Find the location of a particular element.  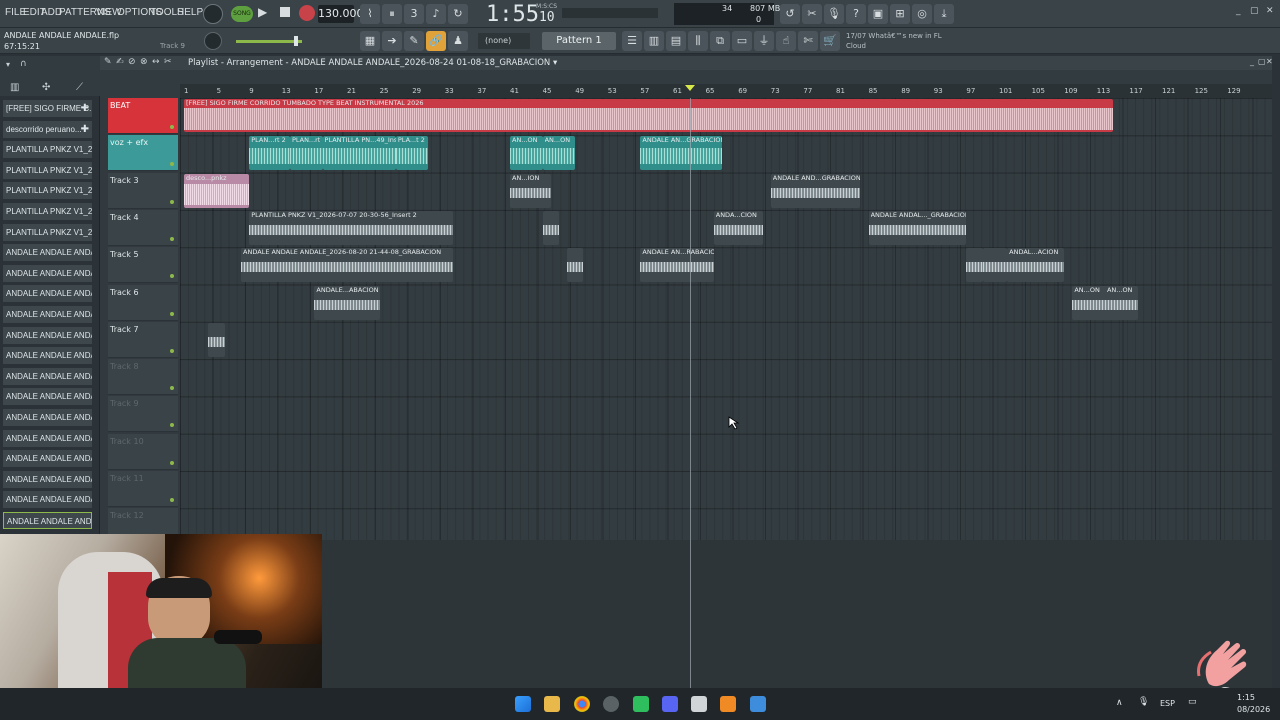

notepad-icon is located at coordinates (758, 704).